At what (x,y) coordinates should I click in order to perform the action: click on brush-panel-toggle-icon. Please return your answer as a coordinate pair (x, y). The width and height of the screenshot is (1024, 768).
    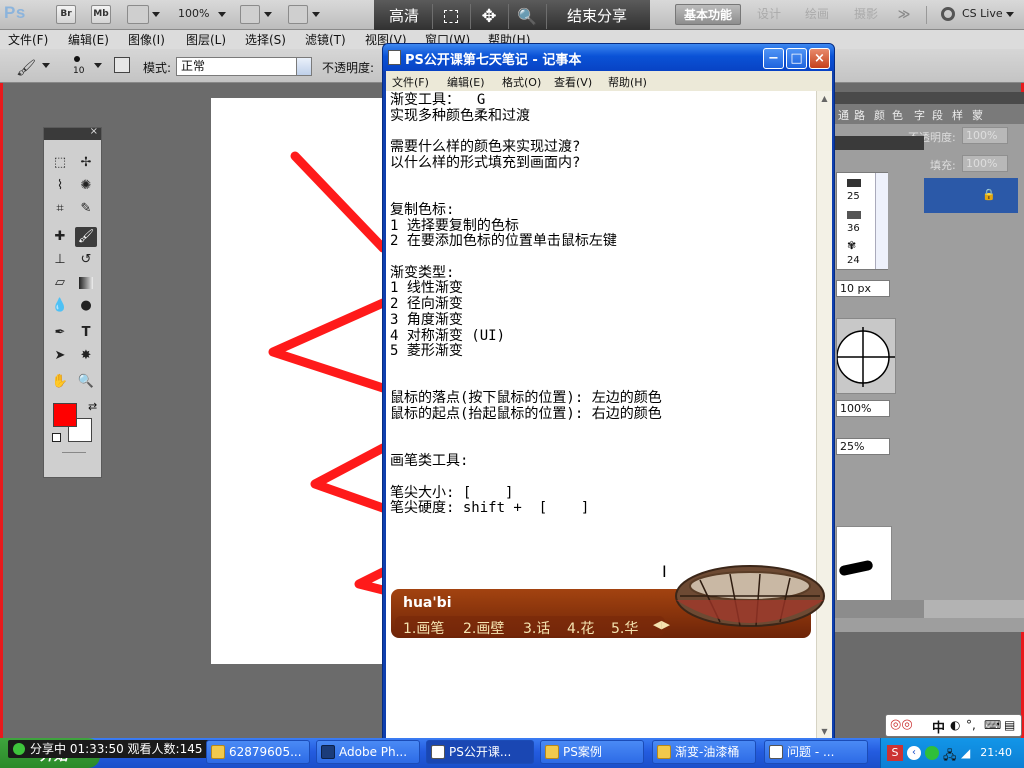
    Looking at the image, I should click on (122, 65).